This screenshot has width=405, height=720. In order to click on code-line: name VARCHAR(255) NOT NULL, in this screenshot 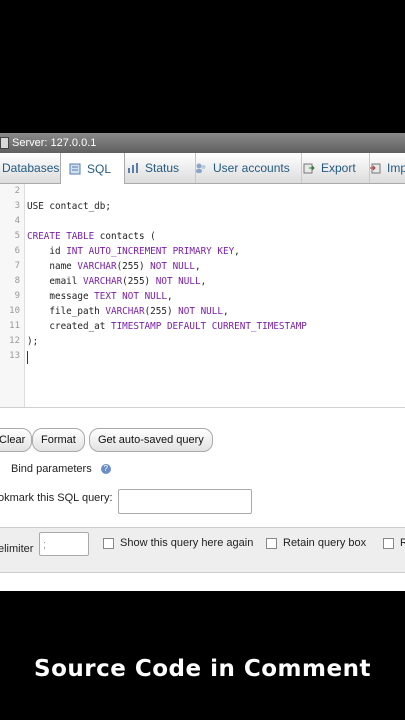, I will do `click(114, 266)`.